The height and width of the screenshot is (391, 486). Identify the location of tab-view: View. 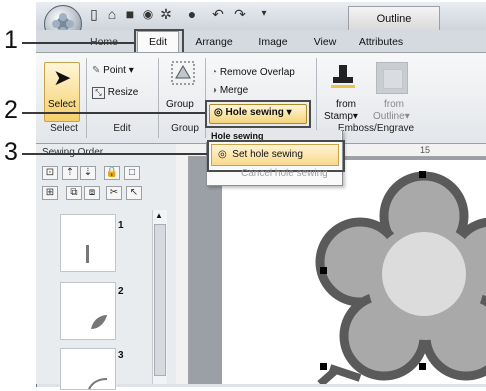
(325, 42).